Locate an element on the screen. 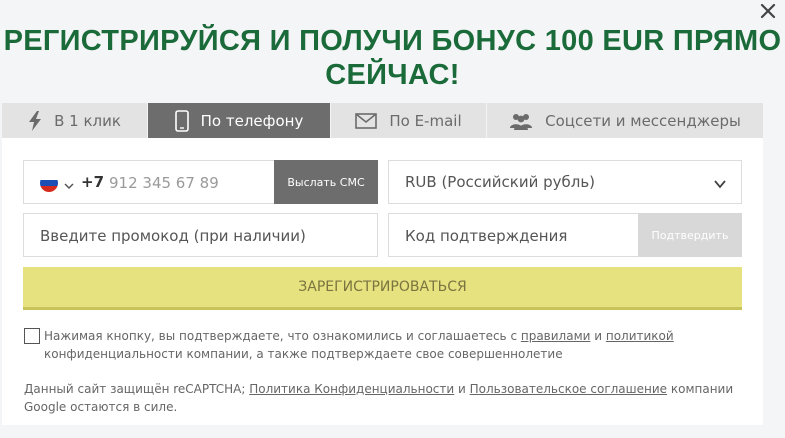 The image size is (785, 438). tab-one-click: В 1 клик is located at coordinates (75, 120).